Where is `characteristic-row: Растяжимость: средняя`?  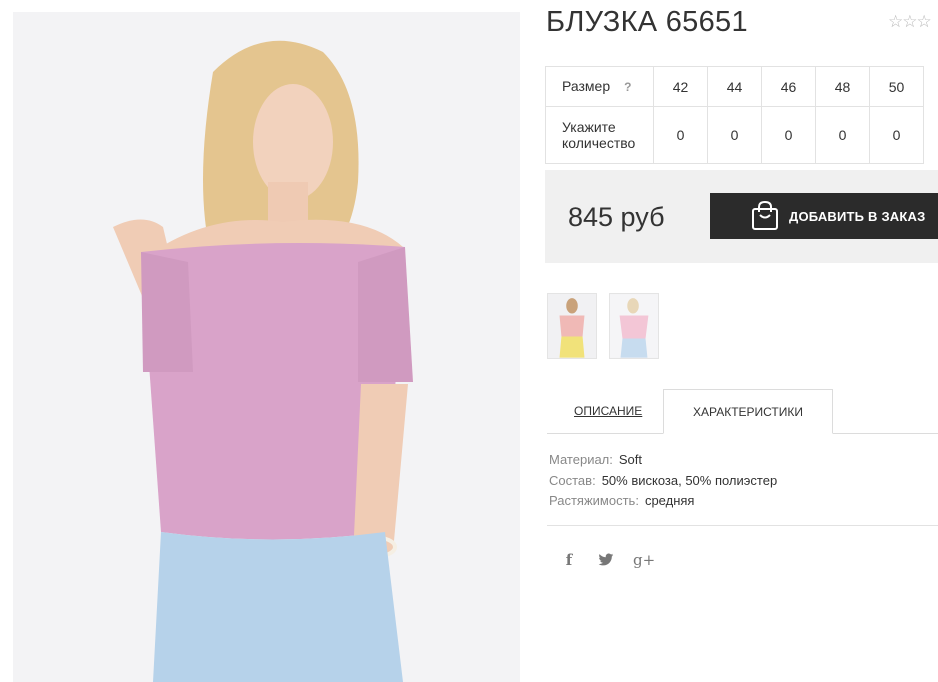 characteristic-row: Растяжимость: средняя is located at coordinates (663, 502).